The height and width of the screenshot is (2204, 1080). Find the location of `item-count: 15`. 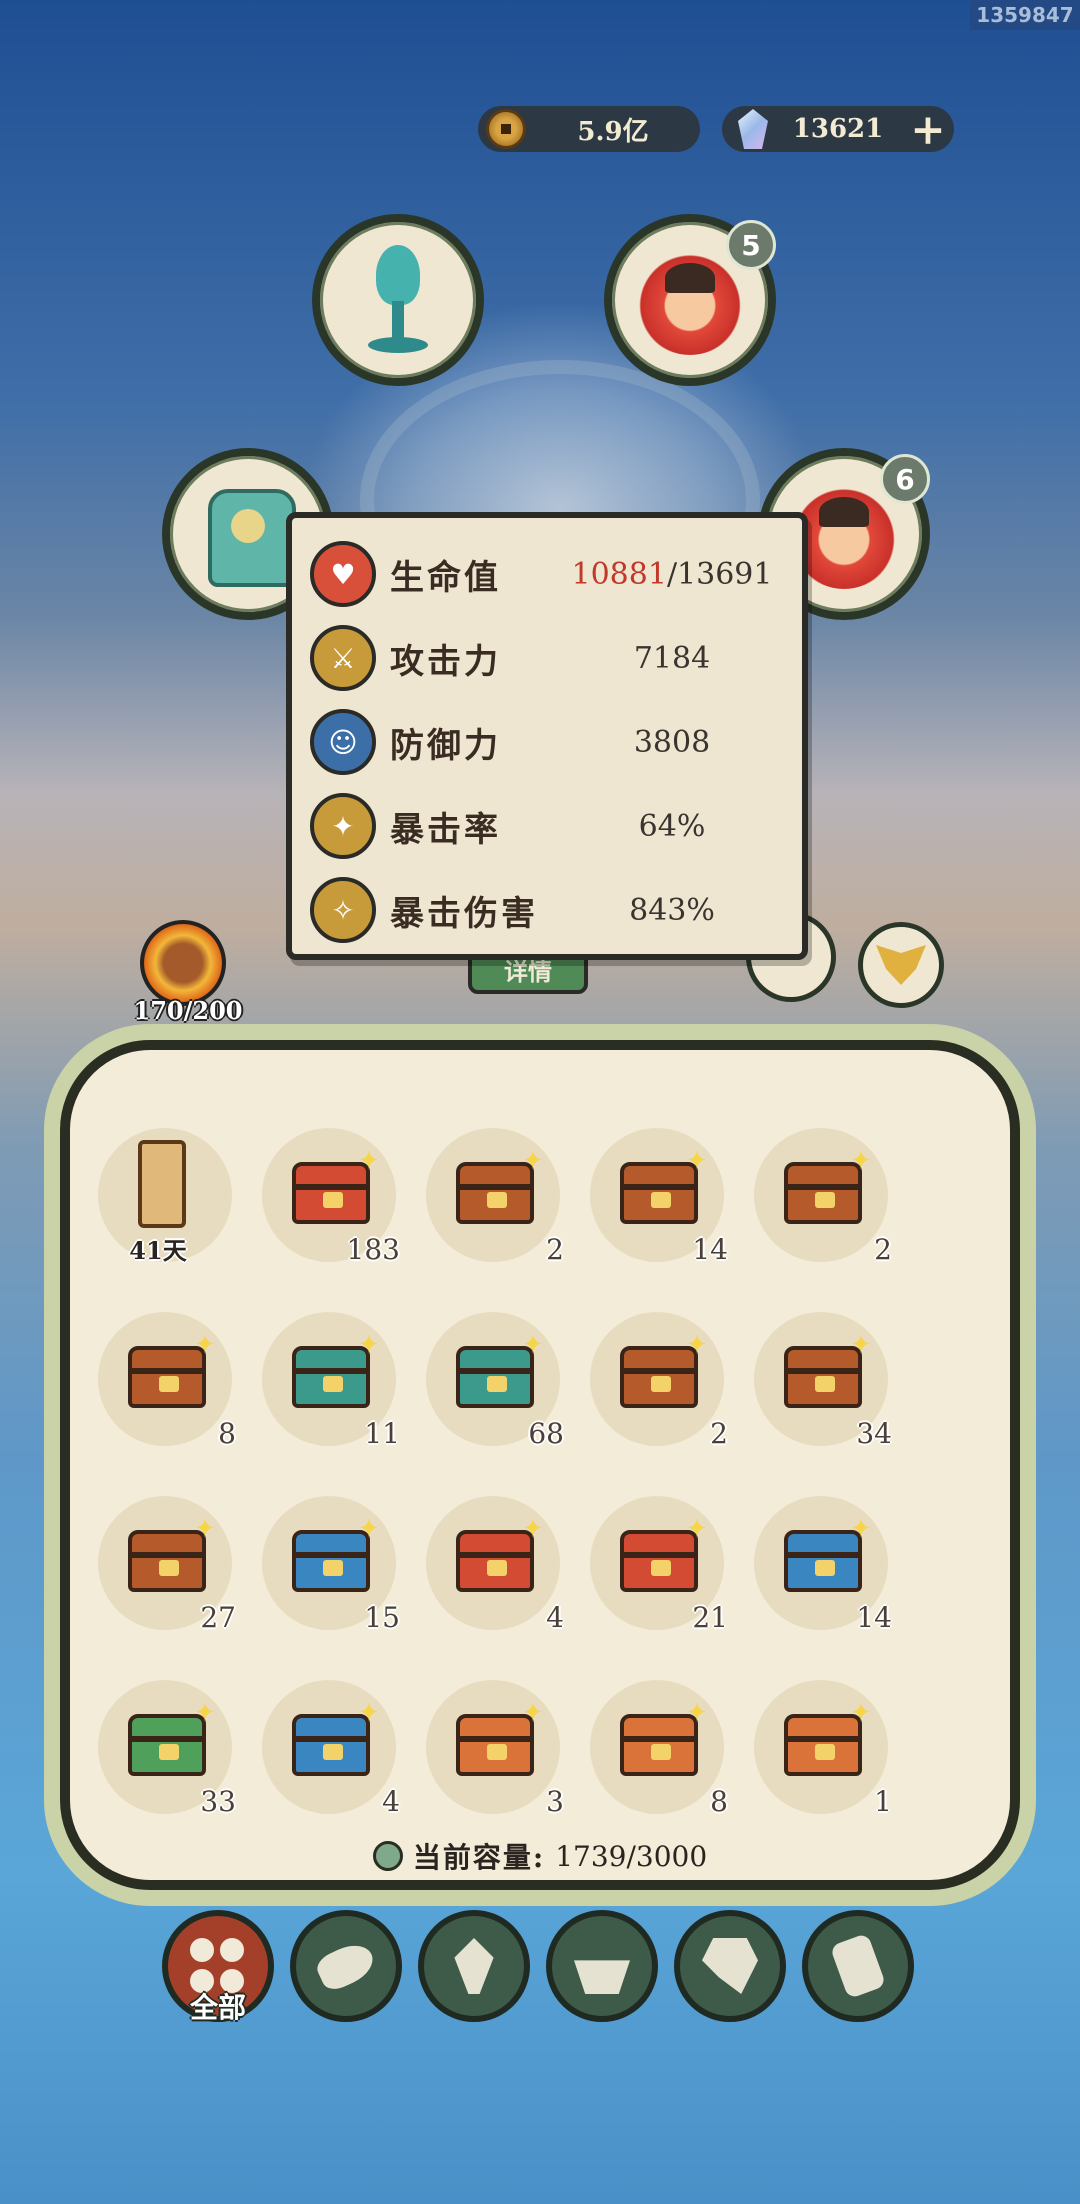

item-count: 15 is located at coordinates (382, 1617).